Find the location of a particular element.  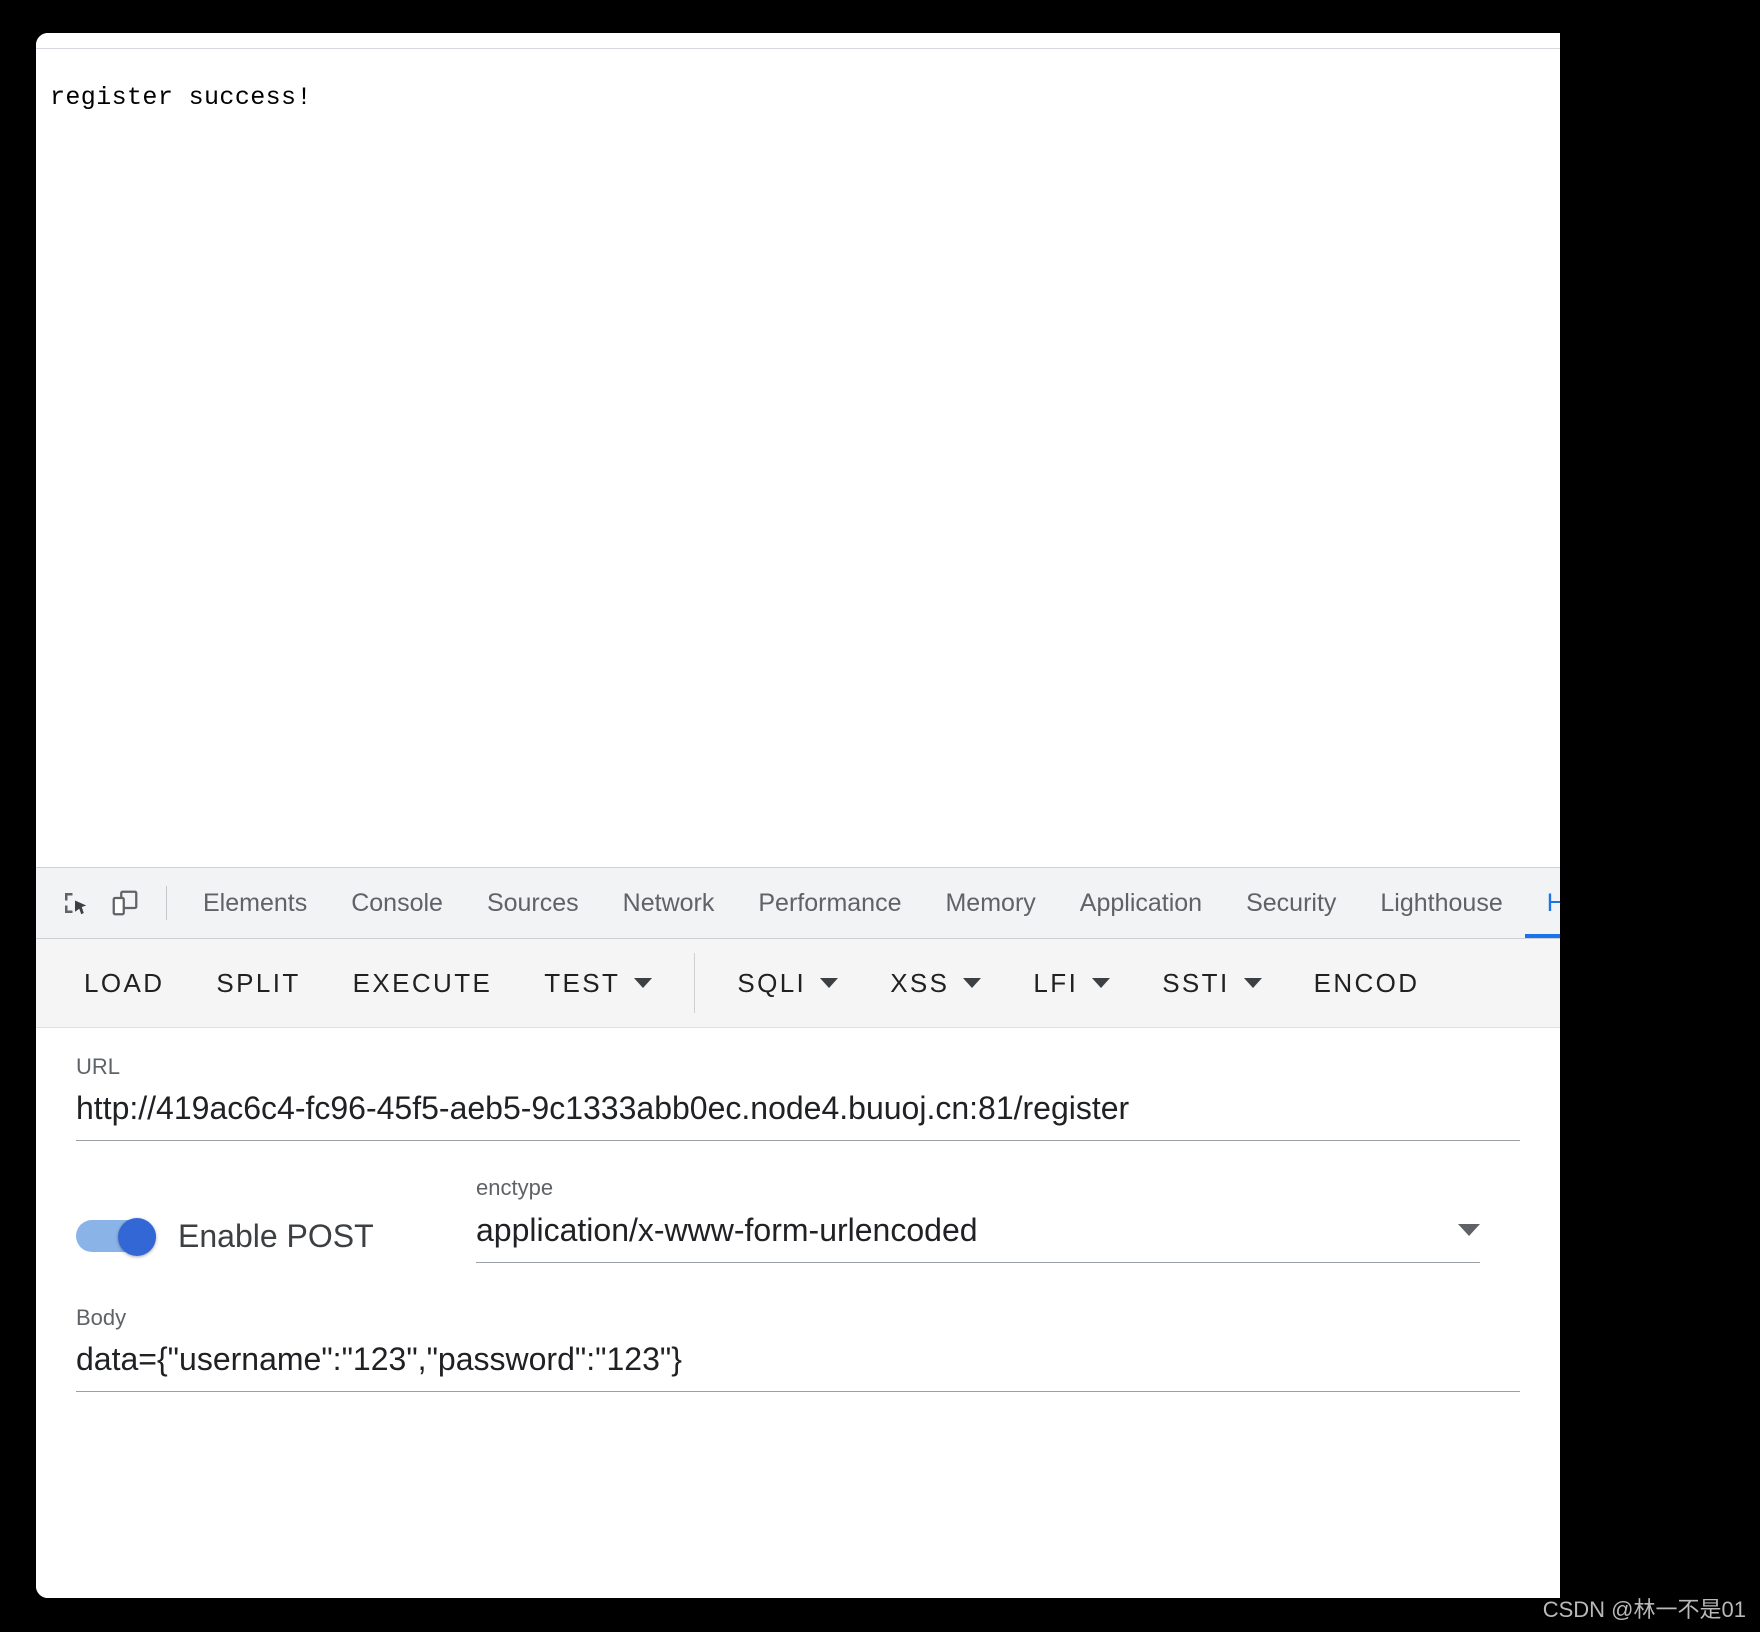

hackbar-ssti-menu: SSTI is located at coordinates (1211, 983).